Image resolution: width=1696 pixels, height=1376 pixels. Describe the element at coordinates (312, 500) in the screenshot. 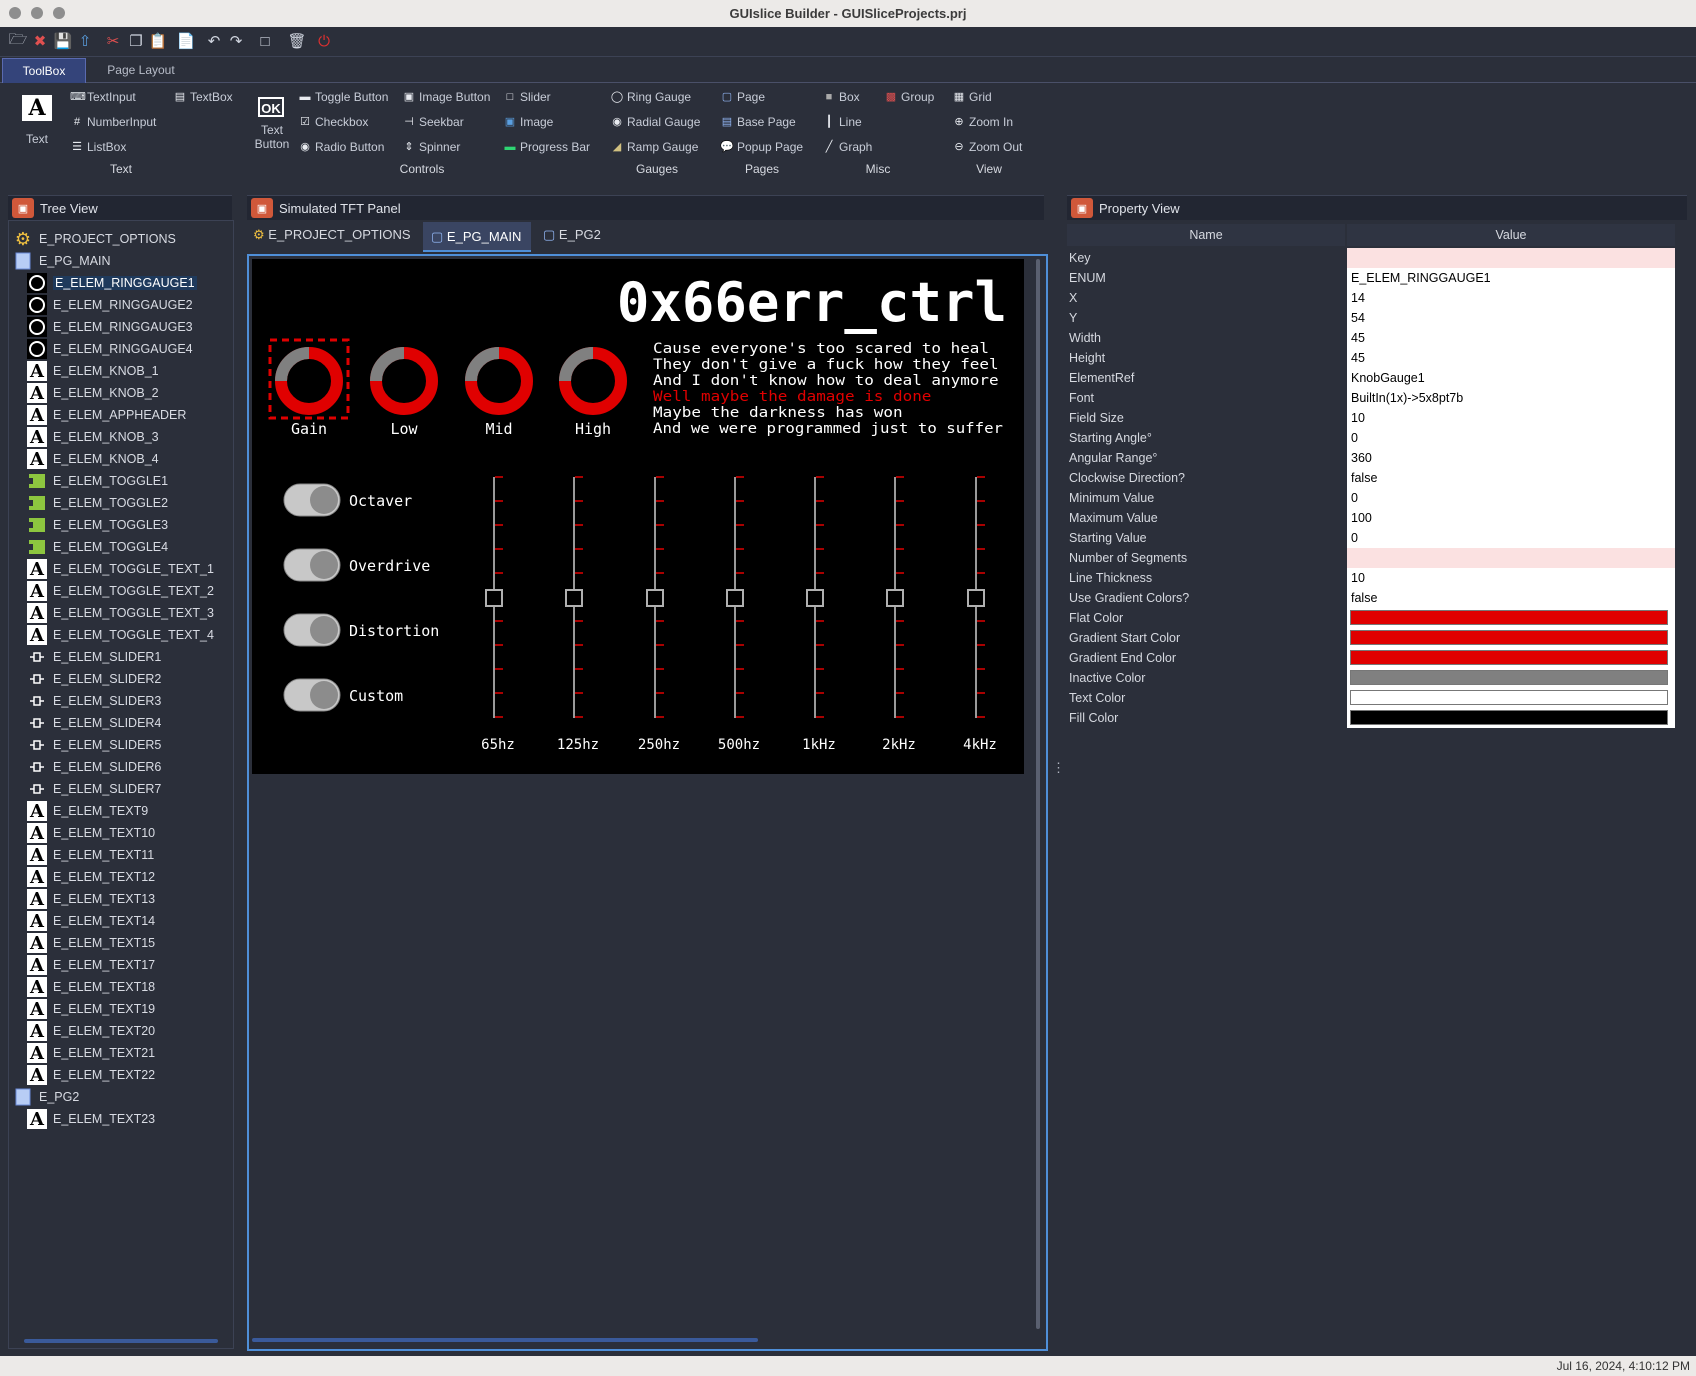

I see `toggle-octaver` at that location.